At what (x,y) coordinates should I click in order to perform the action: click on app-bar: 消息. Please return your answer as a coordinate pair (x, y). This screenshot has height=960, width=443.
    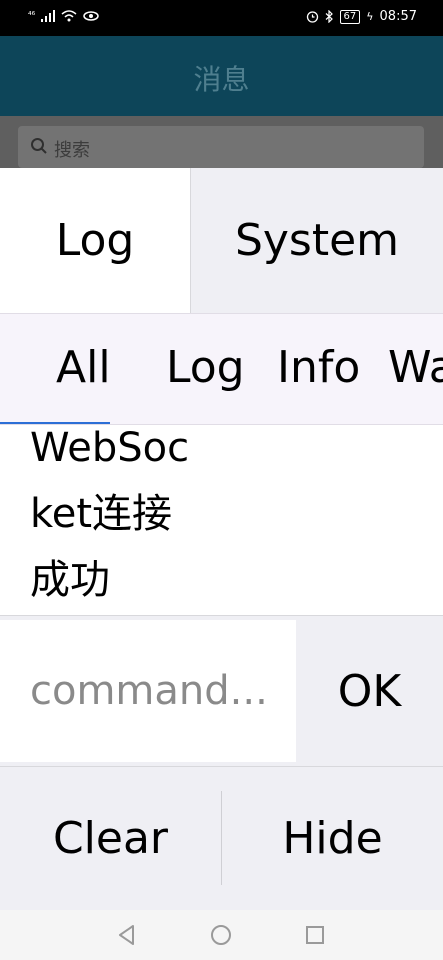
    Looking at the image, I should click on (221, 76).